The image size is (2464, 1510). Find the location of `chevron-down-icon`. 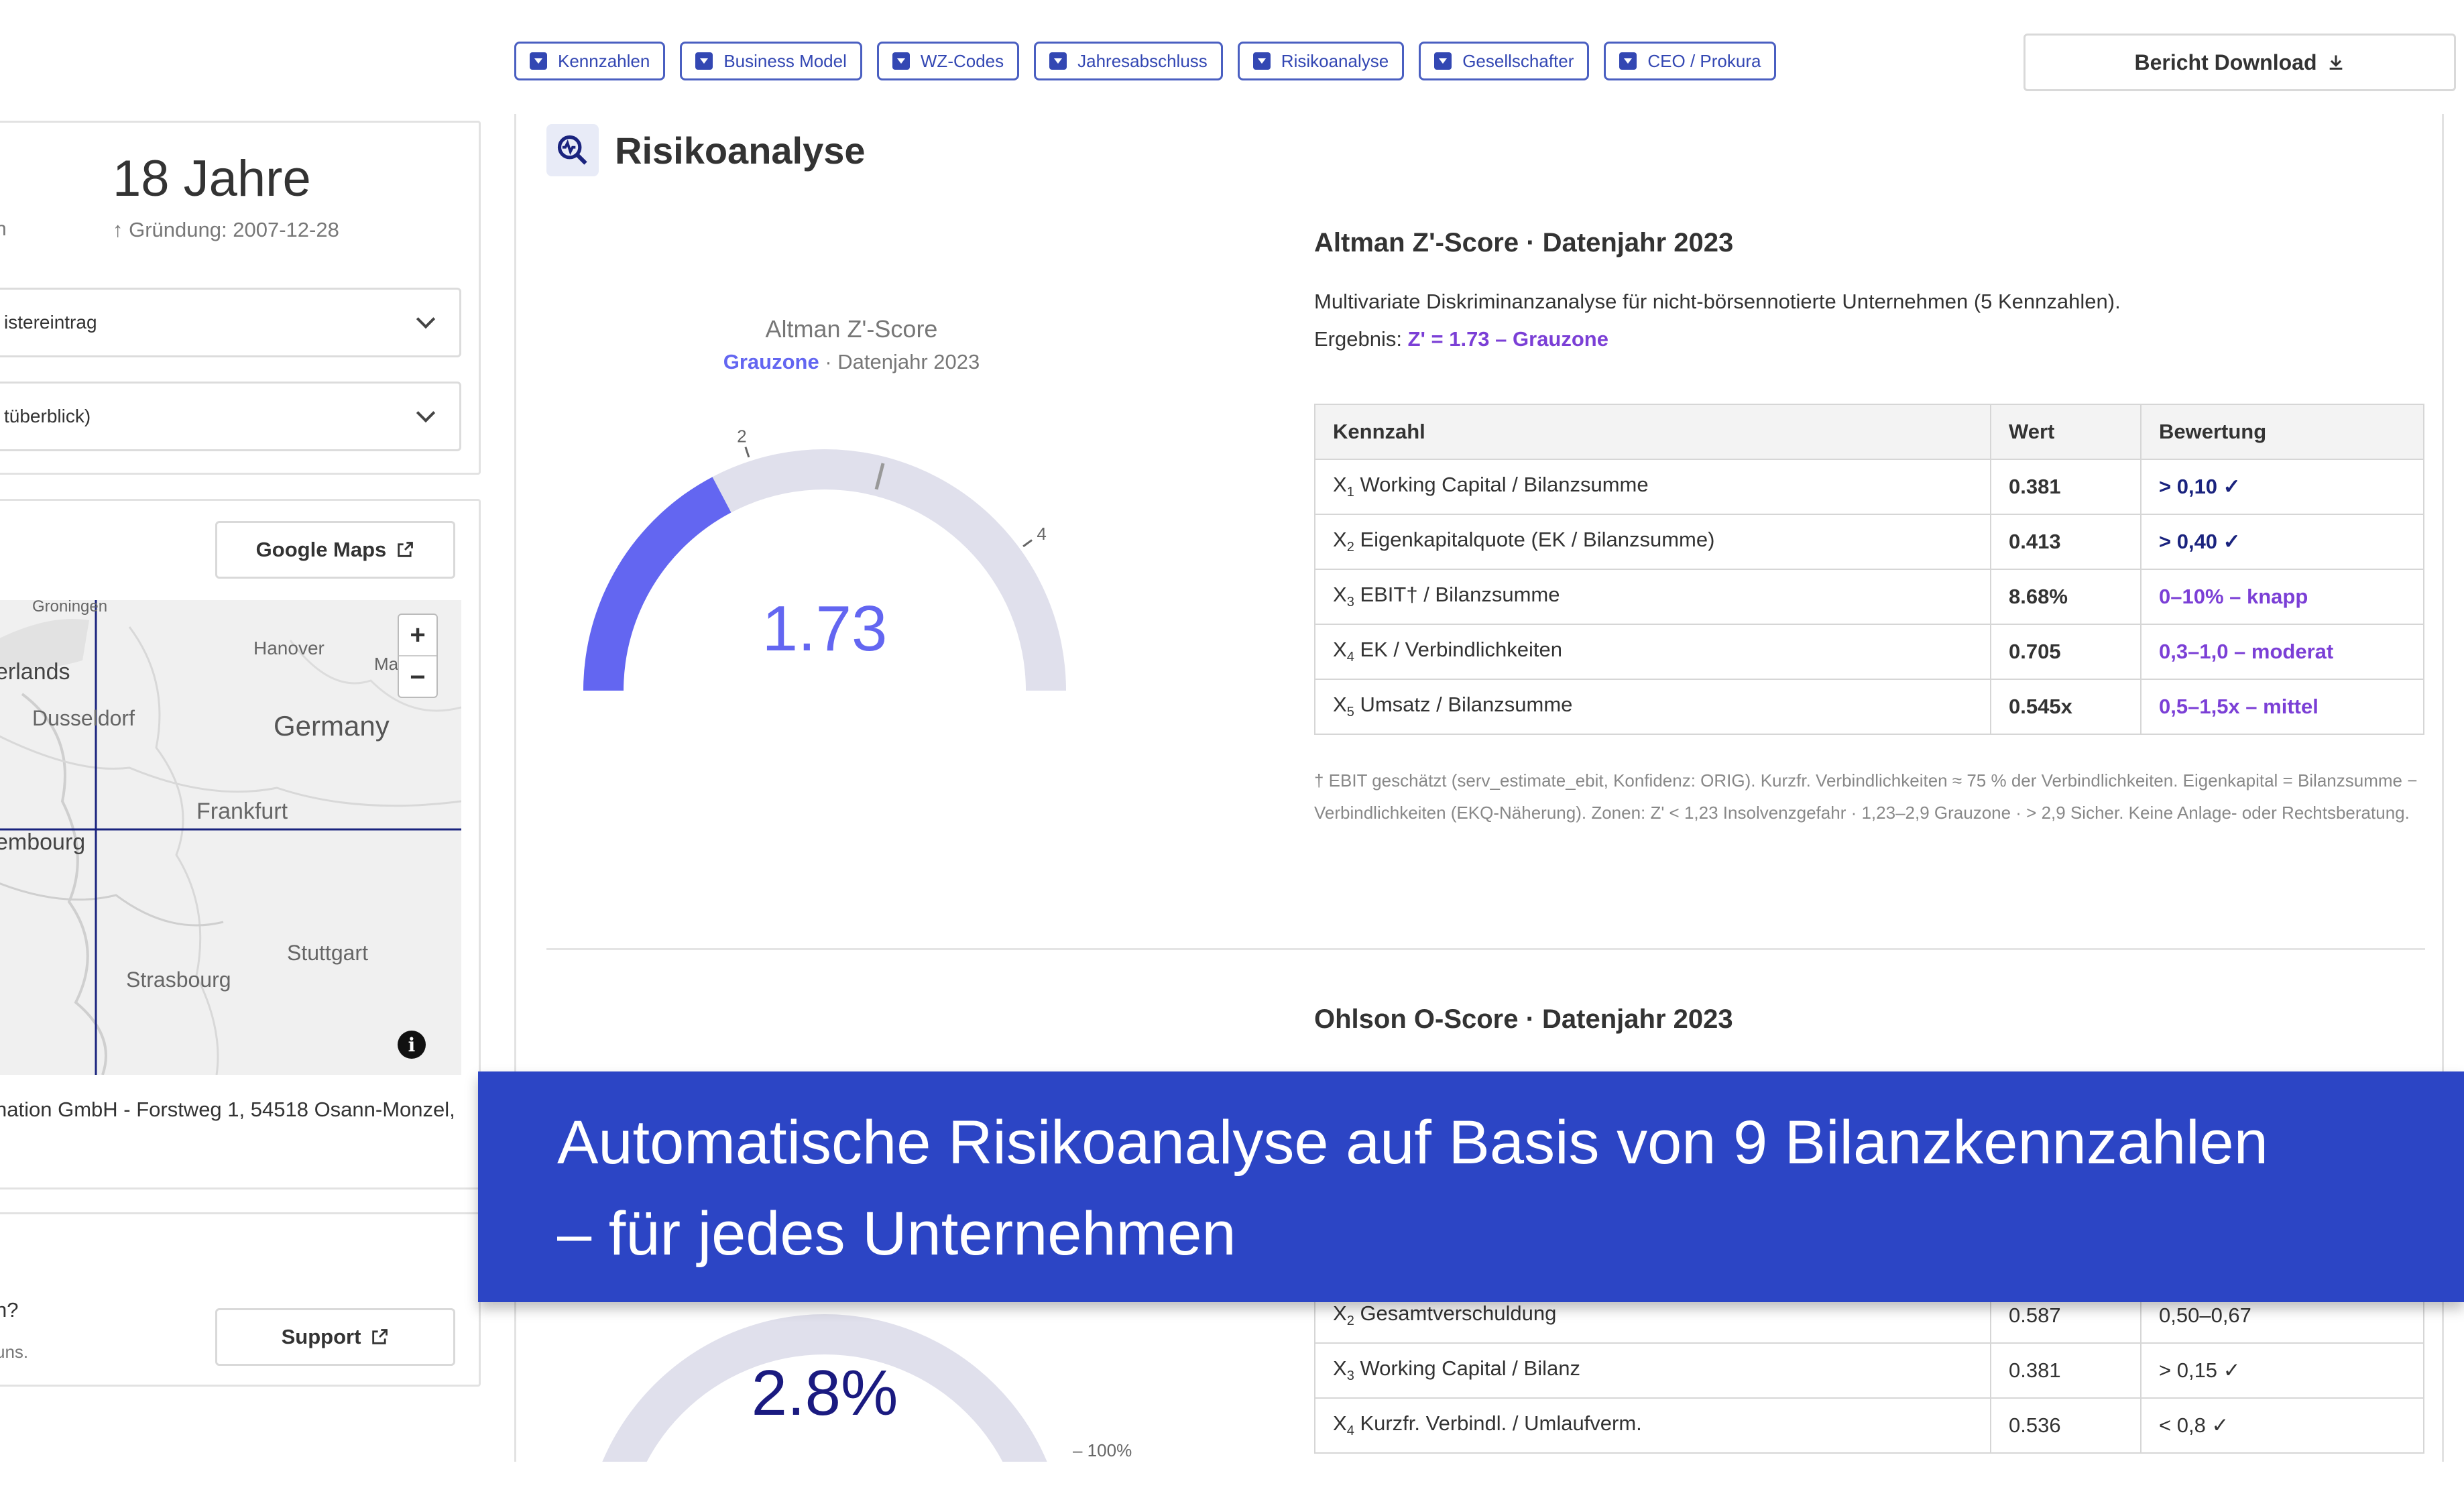

chevron-down-icon is located at coordinates (426, 413).